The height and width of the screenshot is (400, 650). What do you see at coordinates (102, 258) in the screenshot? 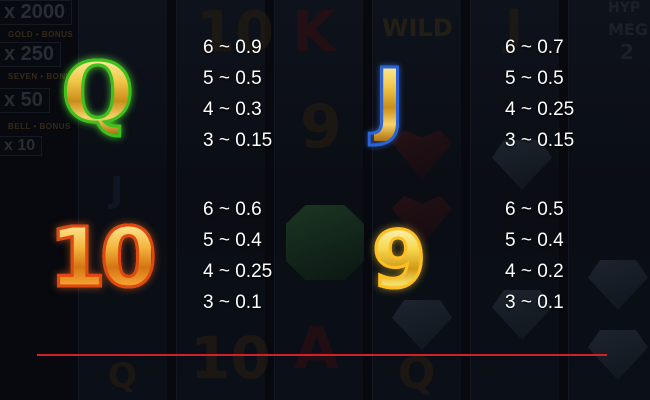
I see `ten-symbol-icon: 10` at bounding box center [102, 258].